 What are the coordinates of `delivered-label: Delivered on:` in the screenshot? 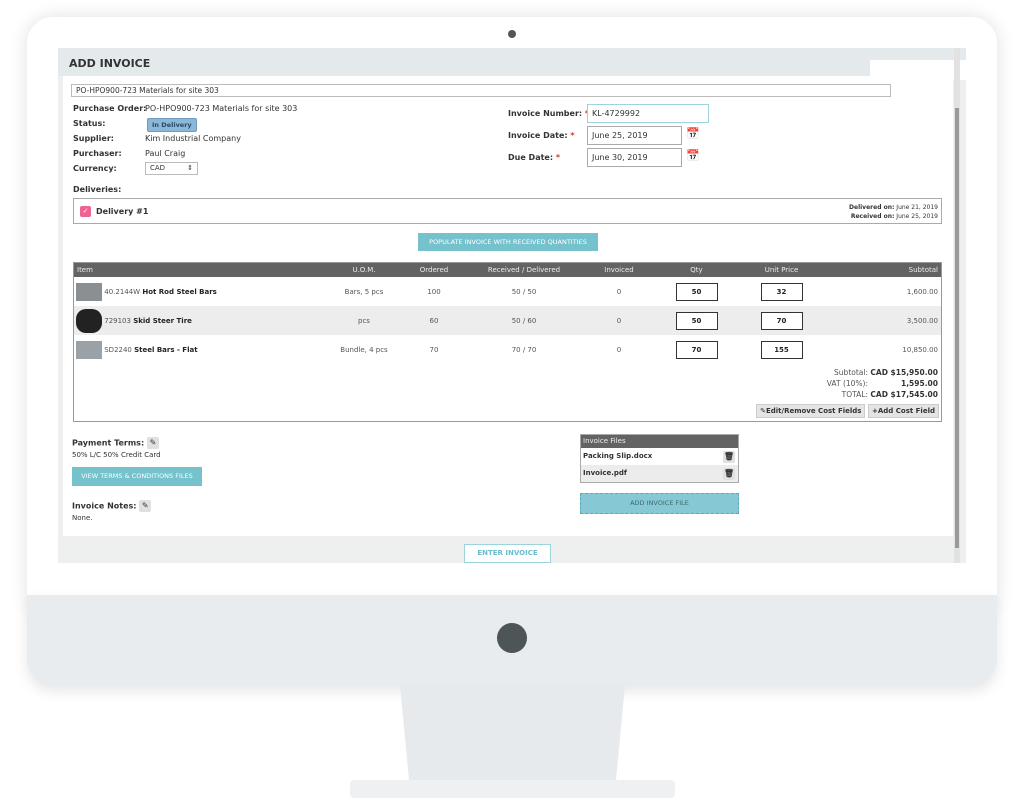 It's located at (872, 207).